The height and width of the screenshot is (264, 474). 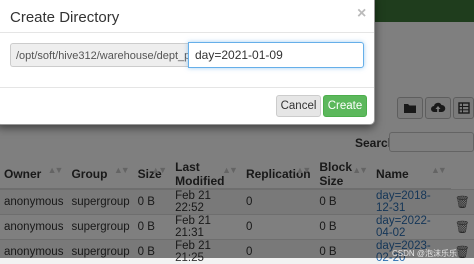 I want to click on close-icon: ×, so click(x=361, y=14).